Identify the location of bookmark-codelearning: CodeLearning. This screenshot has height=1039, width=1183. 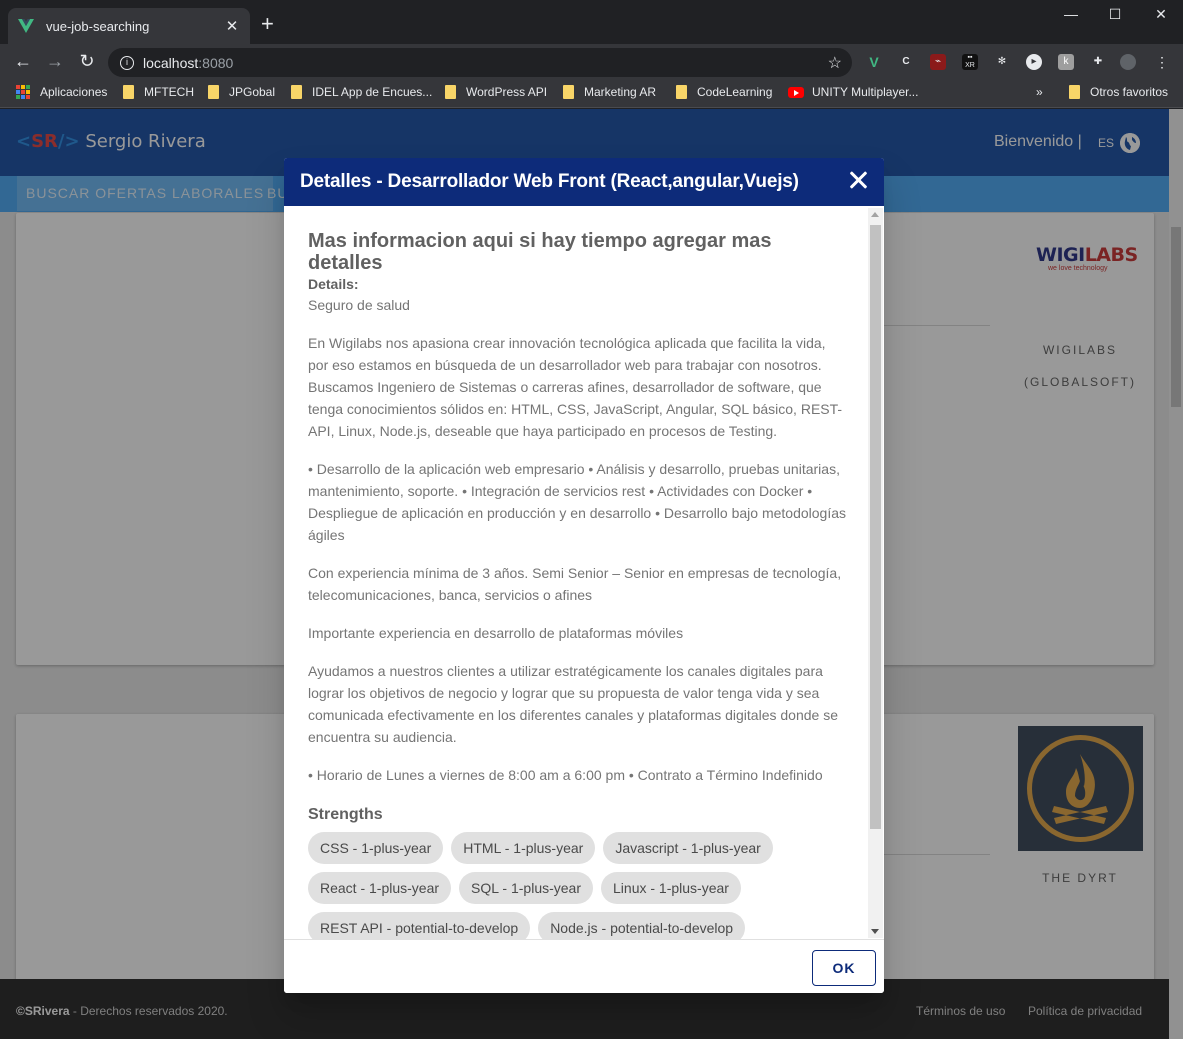
(724, 92).